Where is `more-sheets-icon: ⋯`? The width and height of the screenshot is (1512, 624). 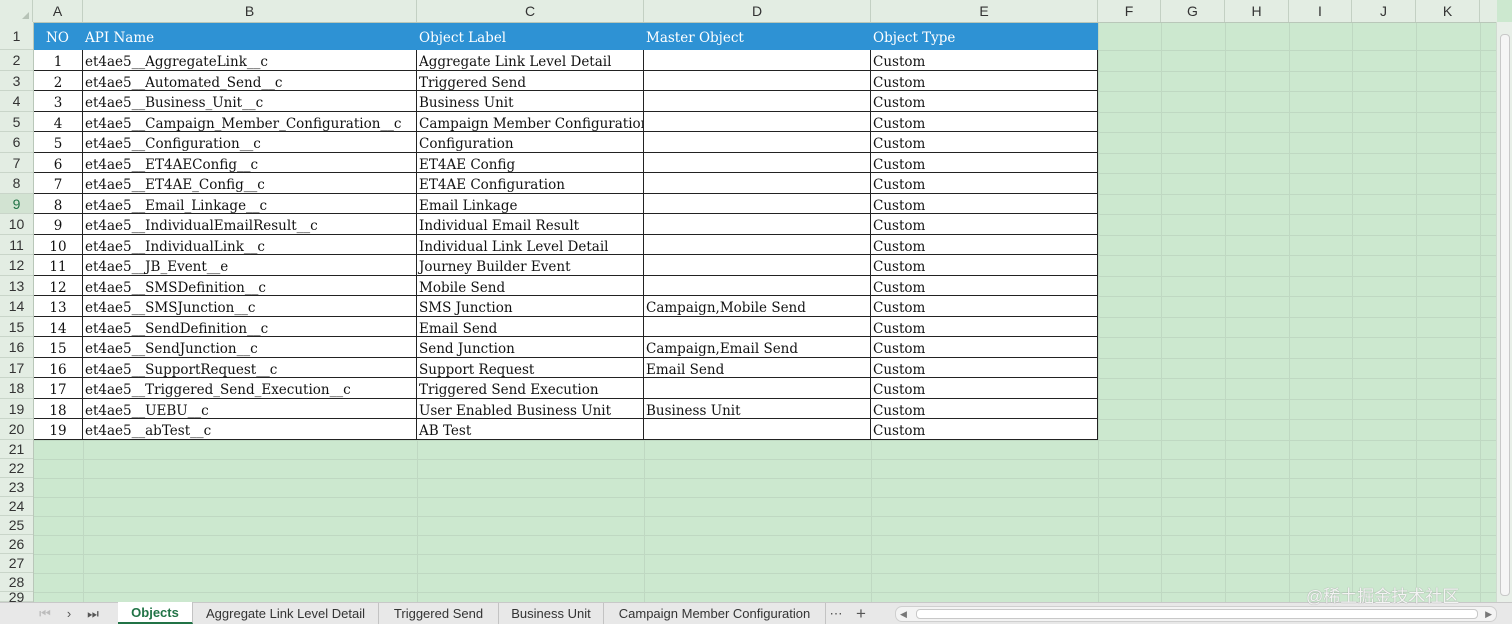
more-sheets-icon: ⋯ is located at coordinates (836, 613).